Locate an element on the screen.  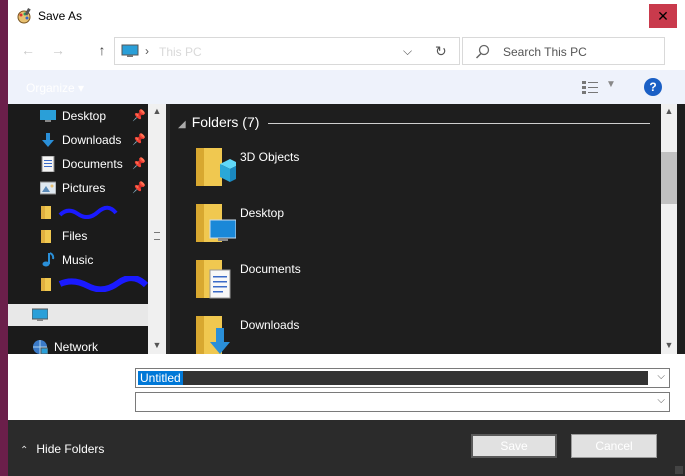
network-icon is located at coordinates (40, 347).